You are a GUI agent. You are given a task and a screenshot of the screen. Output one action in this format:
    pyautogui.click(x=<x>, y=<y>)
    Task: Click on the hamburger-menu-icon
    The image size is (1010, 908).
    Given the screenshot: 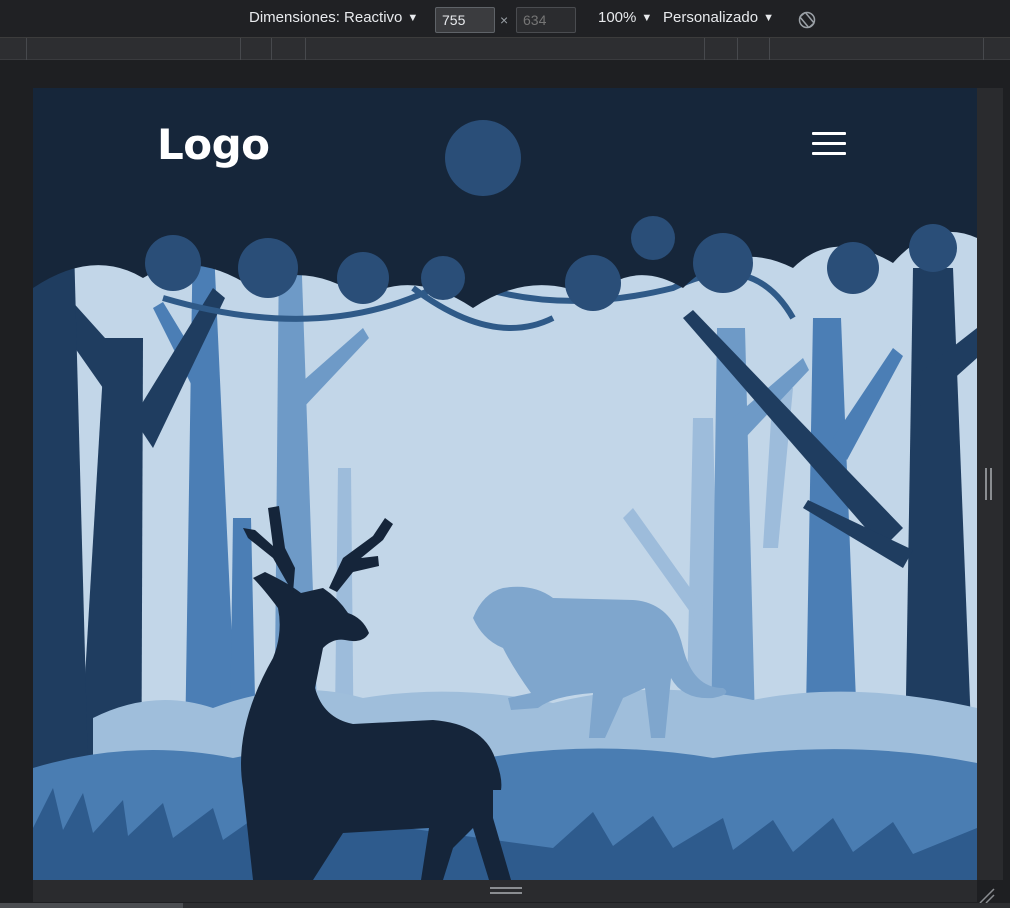 What is the action you would take?
    pyautogui.click(x=829, y=144)
    